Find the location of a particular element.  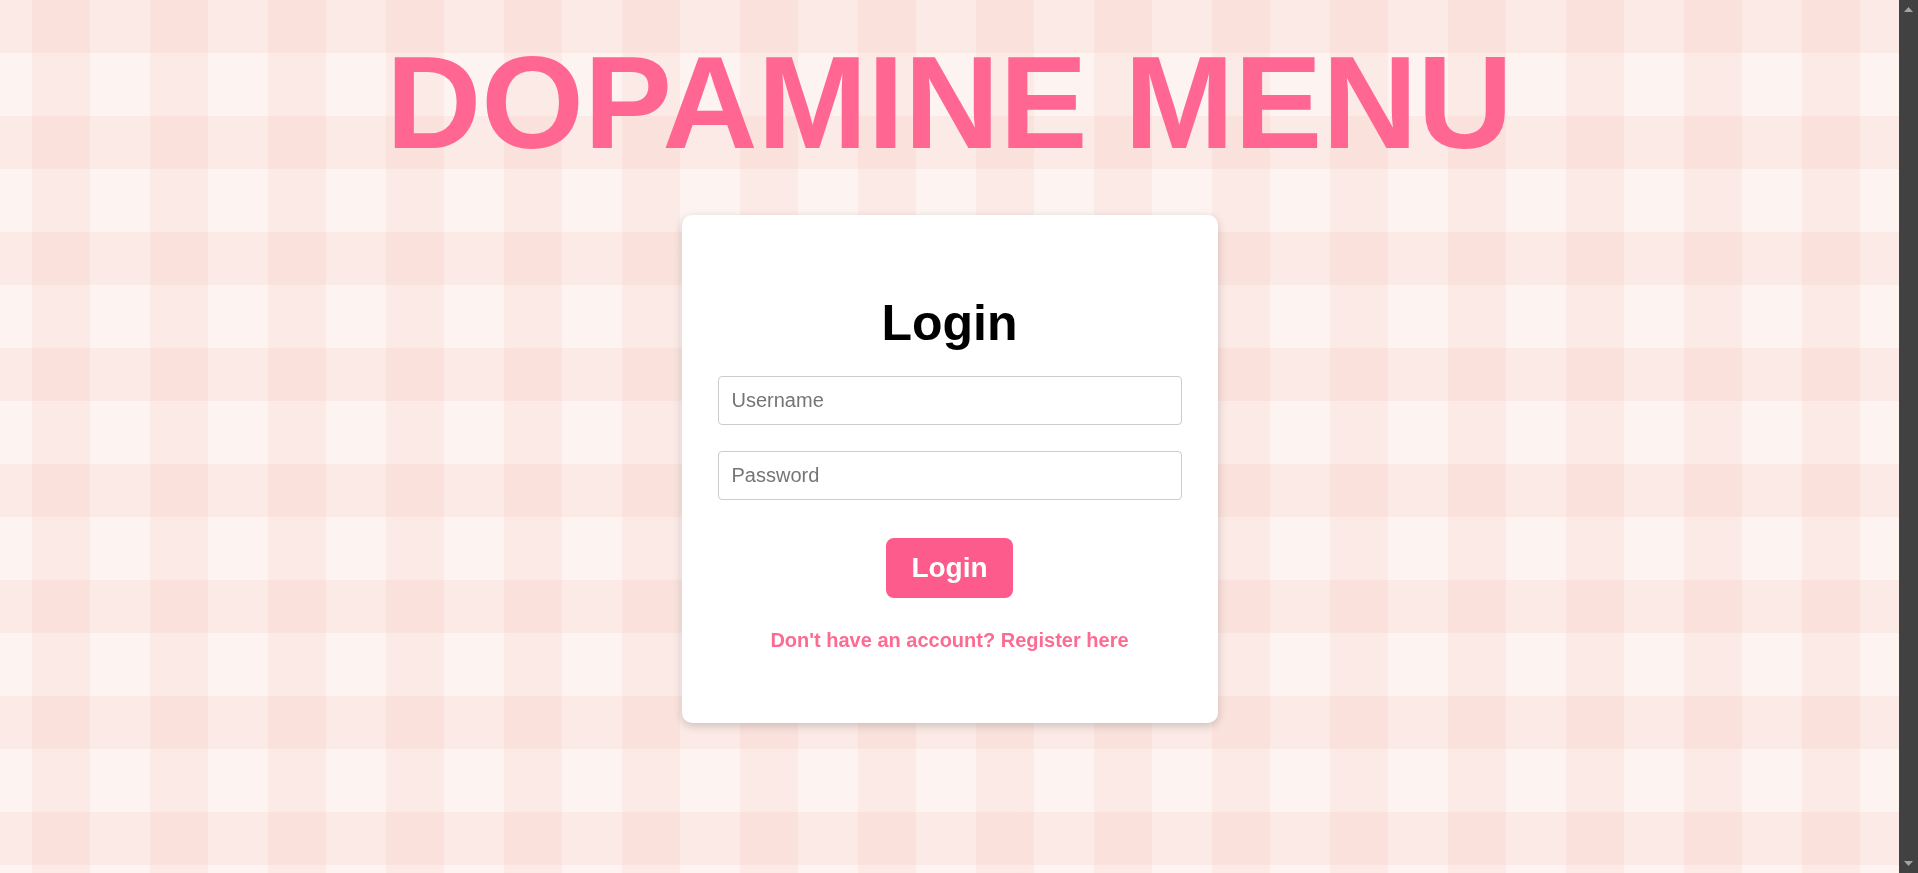

password-field: Password is located at coordinates (949, 475).